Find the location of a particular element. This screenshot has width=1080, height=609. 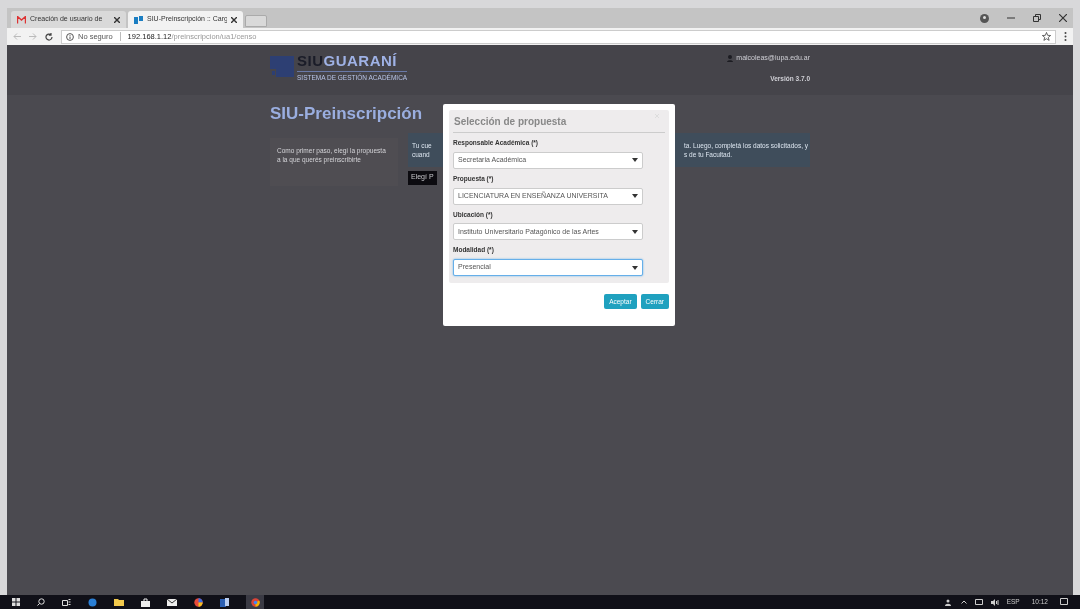

star-icon is located at coordinates (1046, 36).